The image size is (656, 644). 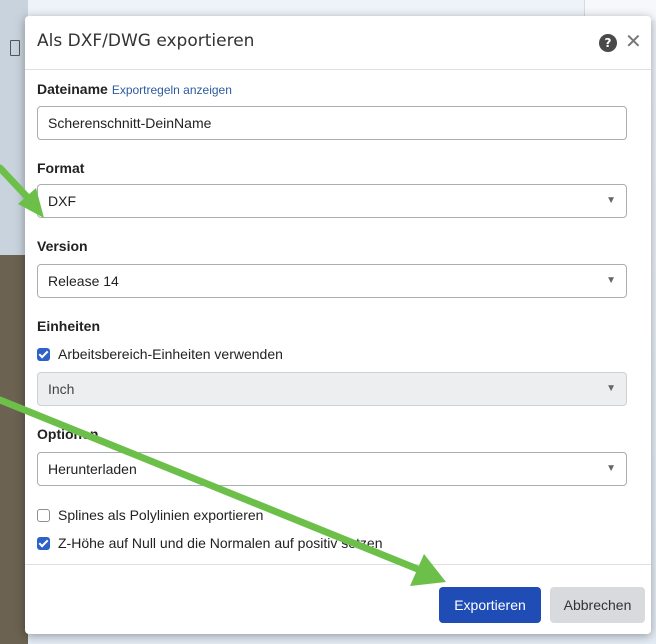 I want to click on version-label: Version, so click(x=62, y=246).